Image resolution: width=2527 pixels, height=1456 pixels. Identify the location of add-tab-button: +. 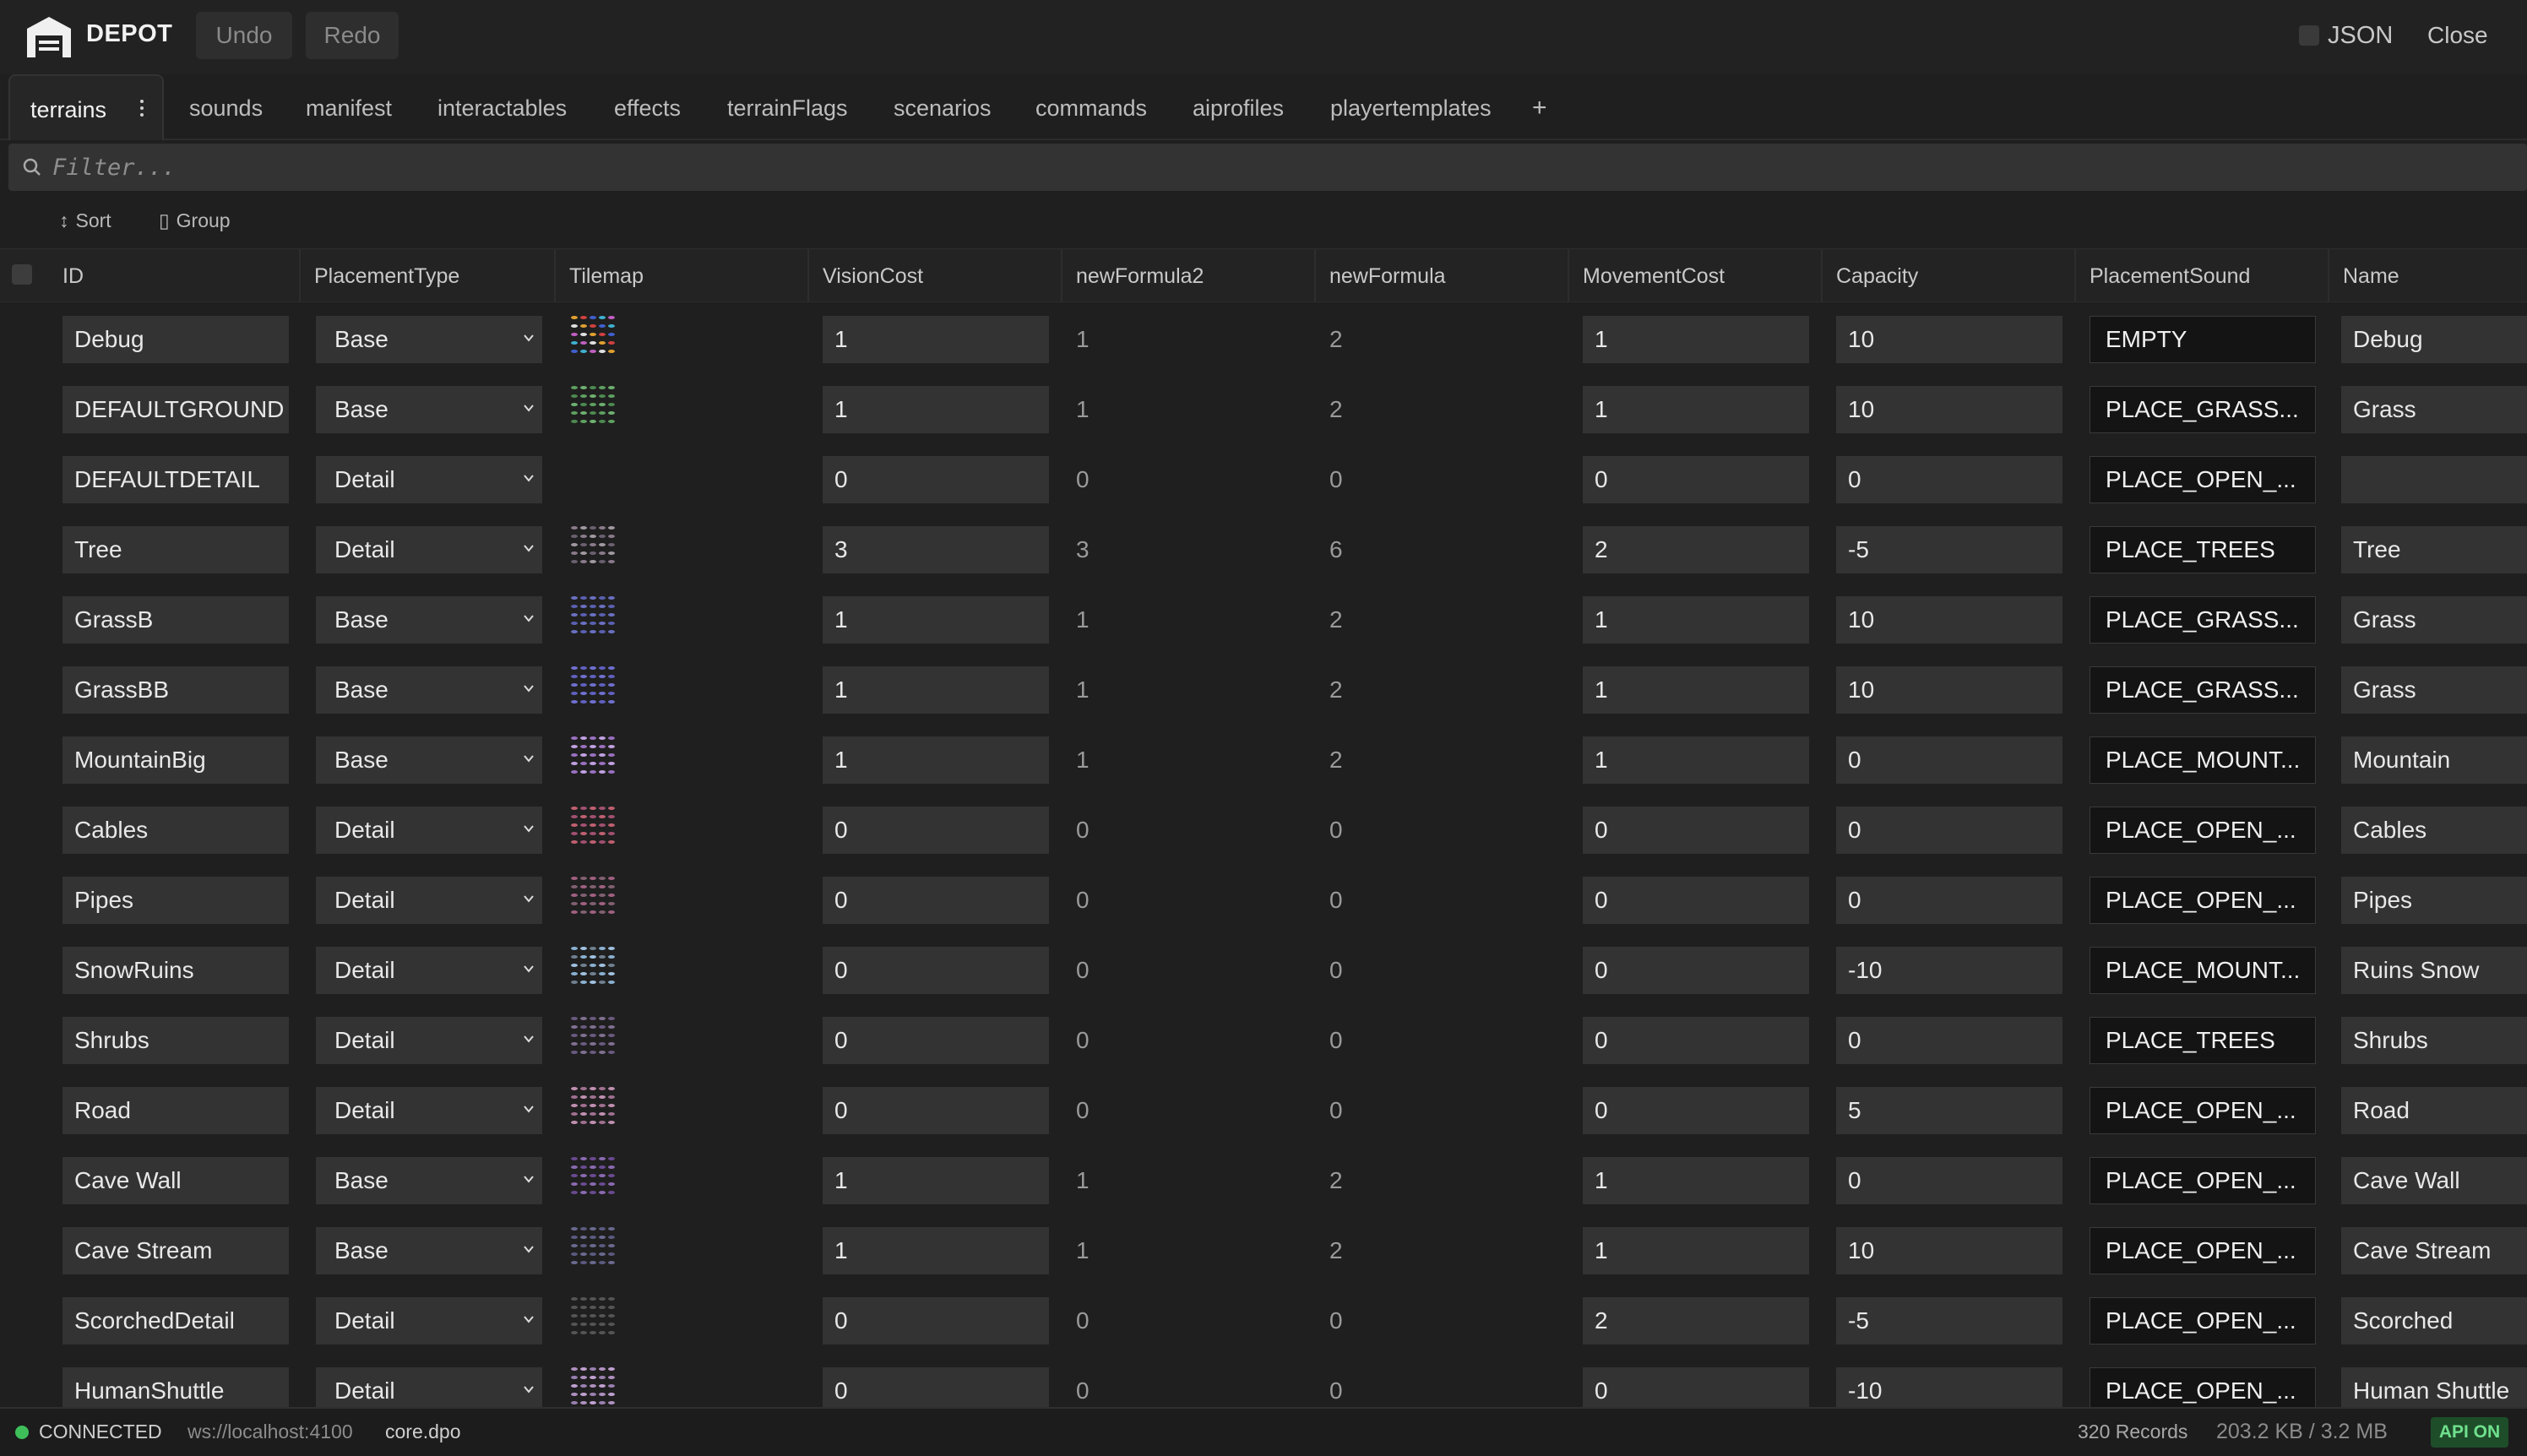
(1539, 107).